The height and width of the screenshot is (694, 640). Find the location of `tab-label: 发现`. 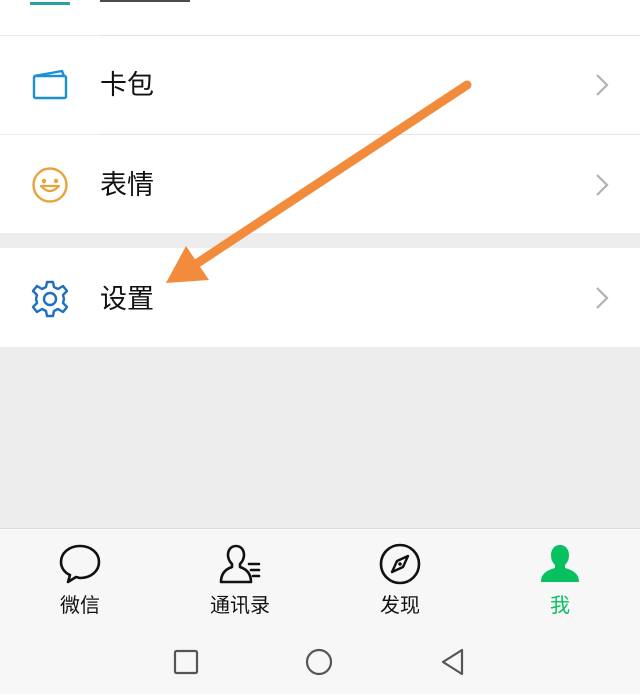

tab-label: 发现 is located at coordinates (400, 605).